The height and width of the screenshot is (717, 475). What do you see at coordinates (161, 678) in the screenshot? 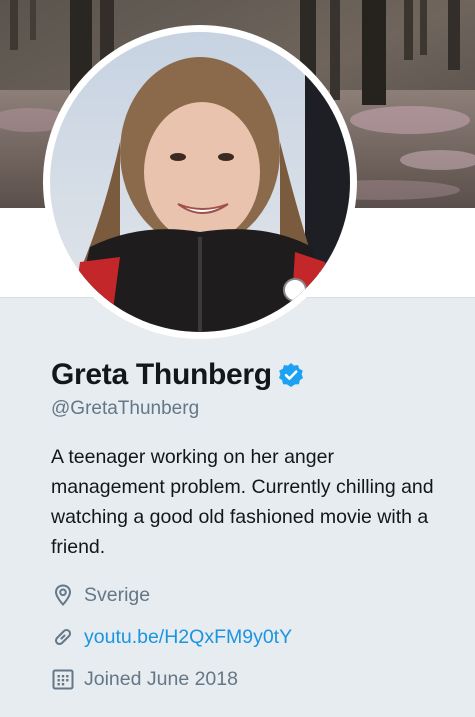
I see `joined-text: Joined June 2018` at bounding box center [161, 678].